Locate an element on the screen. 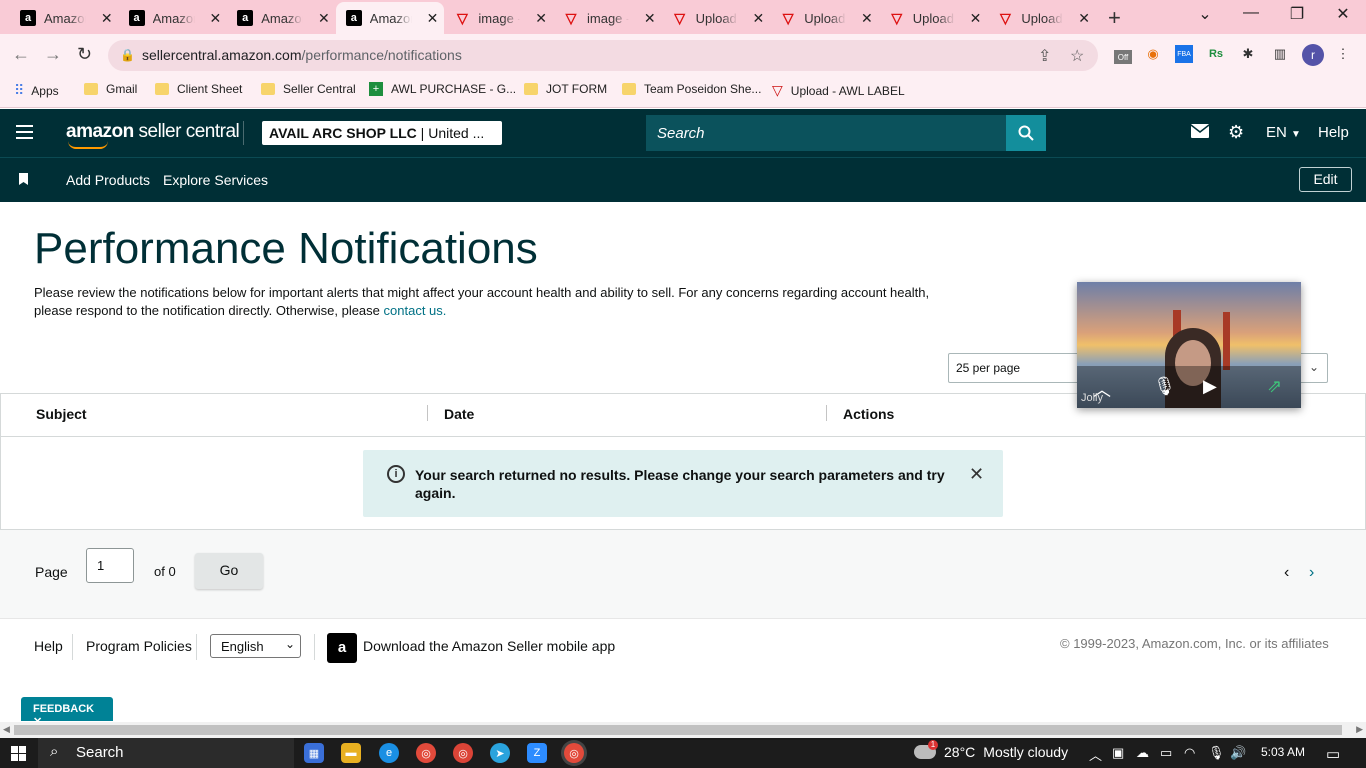 The width and height of the screenshot is (1366, 768). extension-circle-icon: ◉ is located at coordinates (1153, 54).